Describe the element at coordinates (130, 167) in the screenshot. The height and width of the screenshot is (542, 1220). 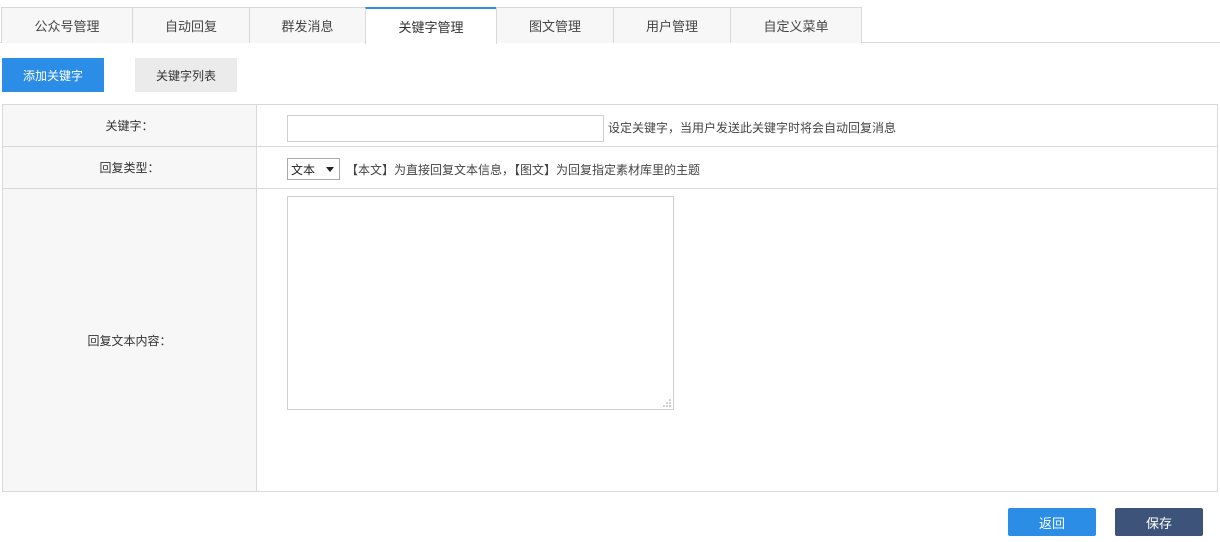
I see `reply-type-label: 回复类型：` at that location.